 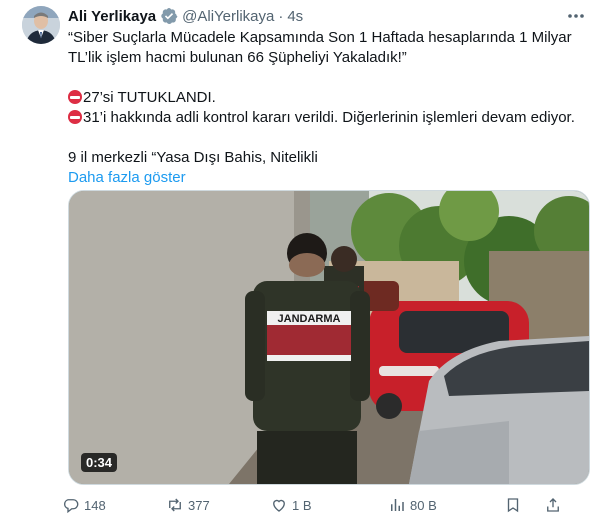 I want to click on action-bar: 148 377 1 B 80 B, so click(x=327, y=505).